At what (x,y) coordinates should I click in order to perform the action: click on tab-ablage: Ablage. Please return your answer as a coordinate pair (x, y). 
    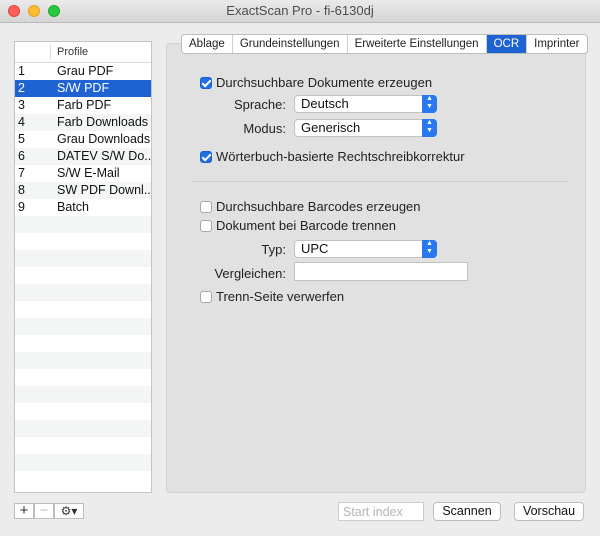
    Looking at the image, I should click on (207, 44).